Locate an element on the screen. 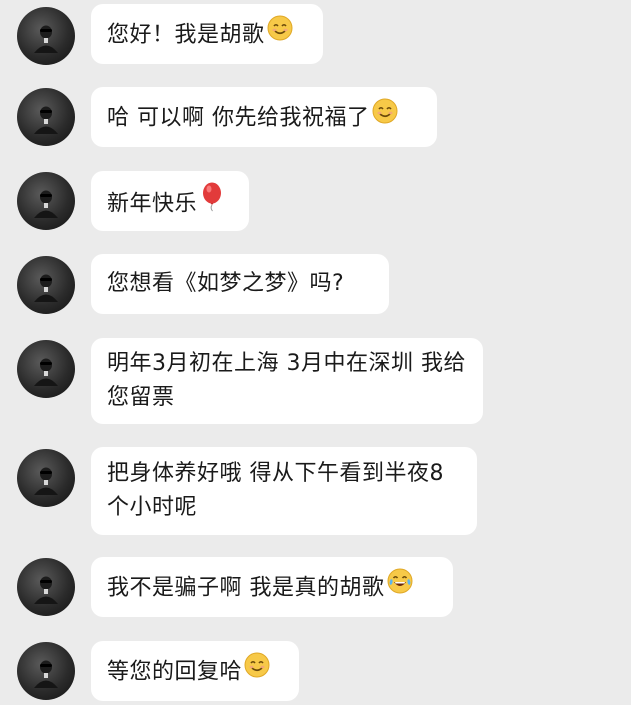 This screenshot has height=705, width=631. message-bubble: 把身体养好哦 得从下午看到半夜8个小时呢 is located at coordinates (284, 491).